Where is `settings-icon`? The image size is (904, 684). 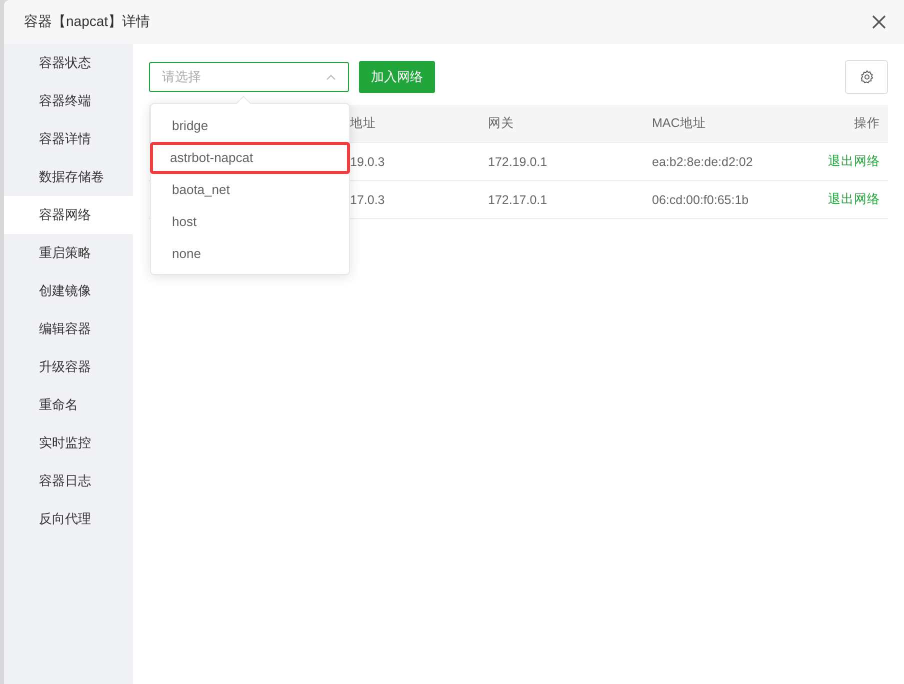 settings-icon is located at coordinates (867, 77).